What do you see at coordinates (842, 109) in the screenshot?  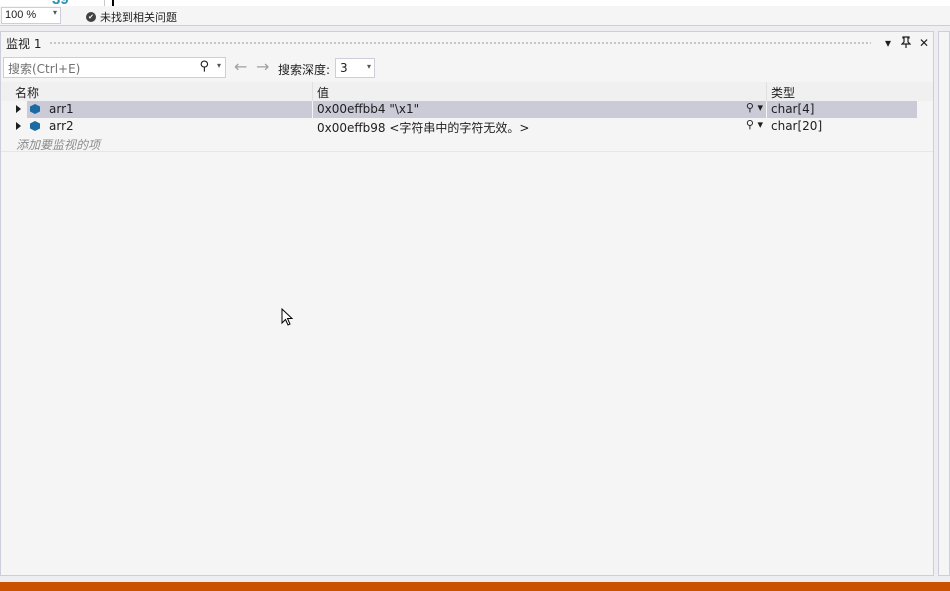 I see `type-cell: char[4]` at bounding box center [842, 109].